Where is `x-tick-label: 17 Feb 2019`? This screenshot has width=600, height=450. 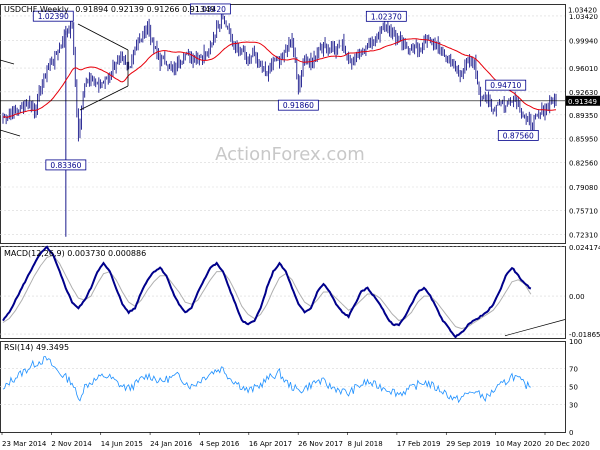
x-tick-label: 17 Feb 2019 is located at coordinates (419, 444).